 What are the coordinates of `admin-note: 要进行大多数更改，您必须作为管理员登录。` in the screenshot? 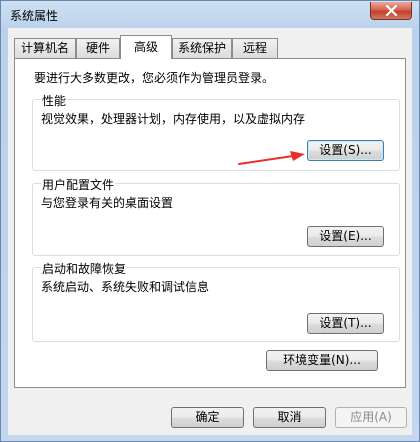 It's located at (154, 78).